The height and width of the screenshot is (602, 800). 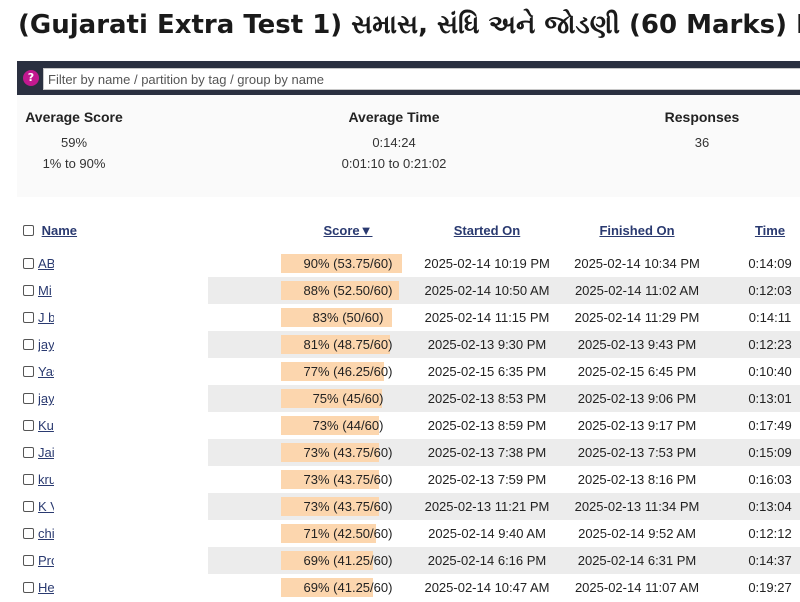 What do you see at coordinates (637, 263) in the screenshot?
I see `finished-on: 2025-02-14 10:34 PM` at bounding box center [637, 263].